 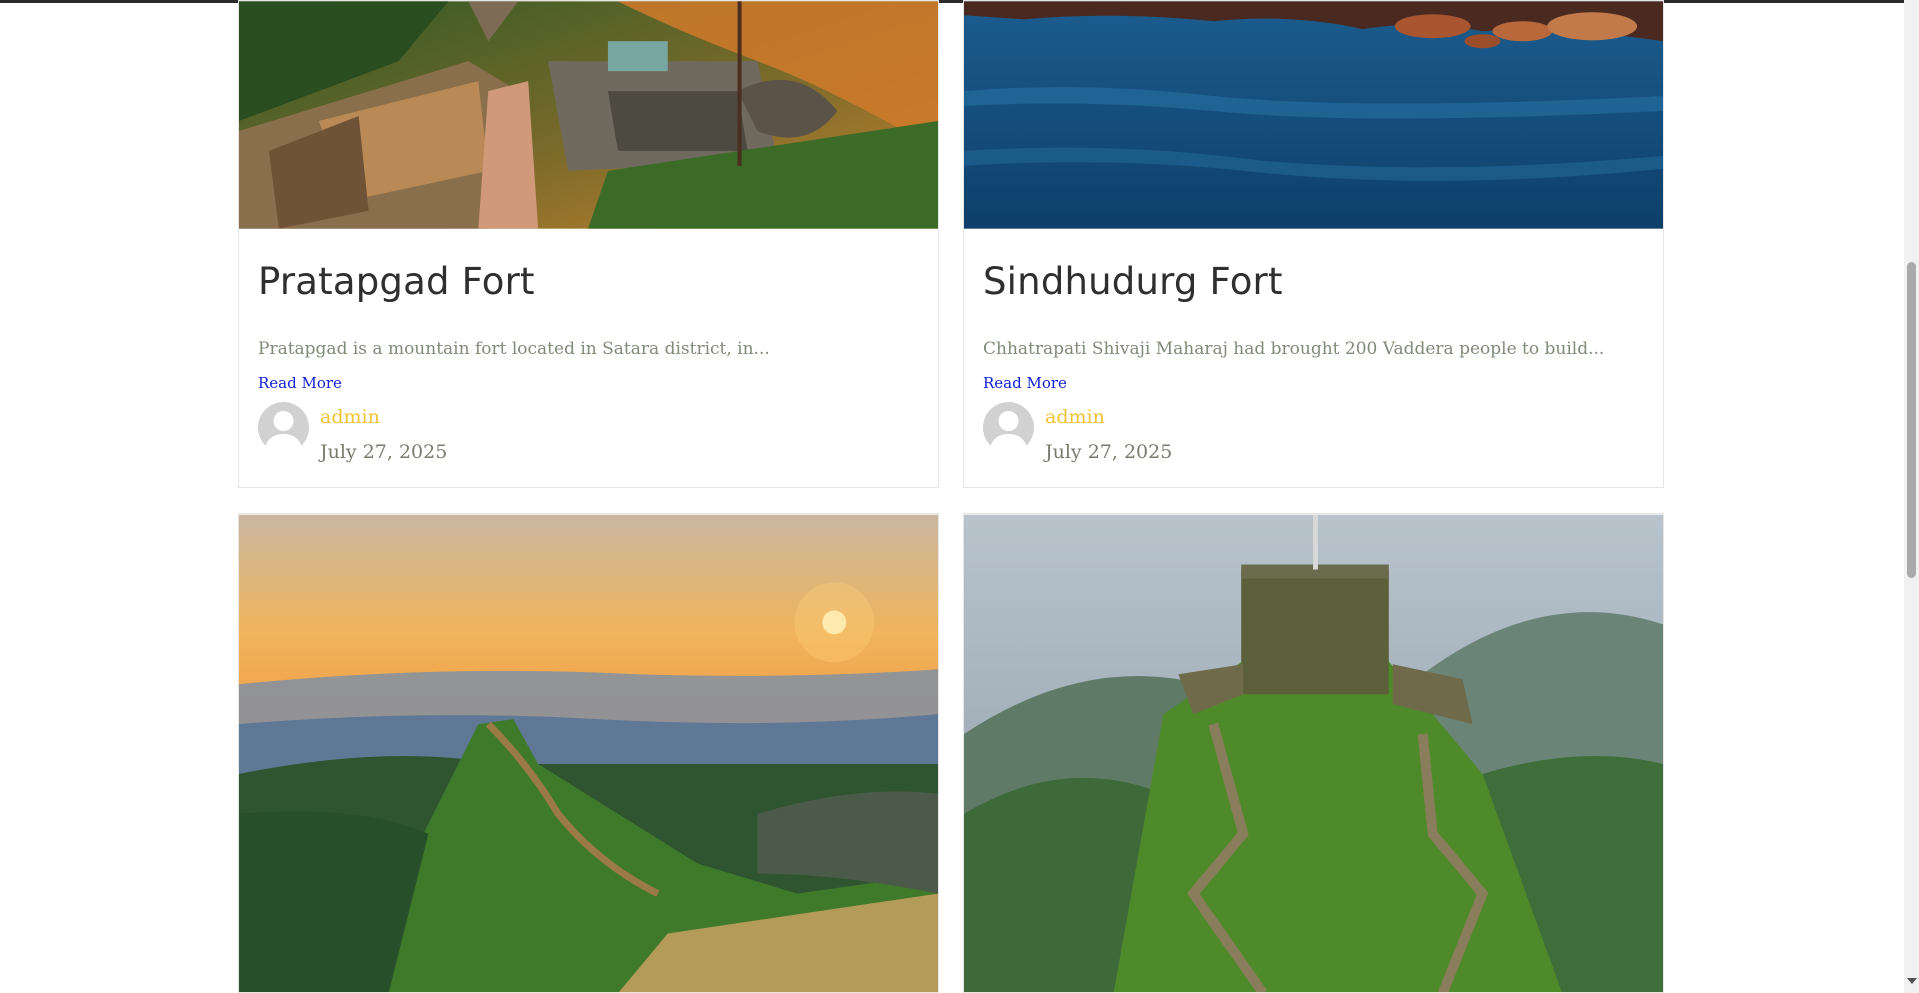 What do you see at coordinates (1133, 281) in the screenshot?
I see `post-title: Sindhudurg Fort` at bounding box center [1133, 281].